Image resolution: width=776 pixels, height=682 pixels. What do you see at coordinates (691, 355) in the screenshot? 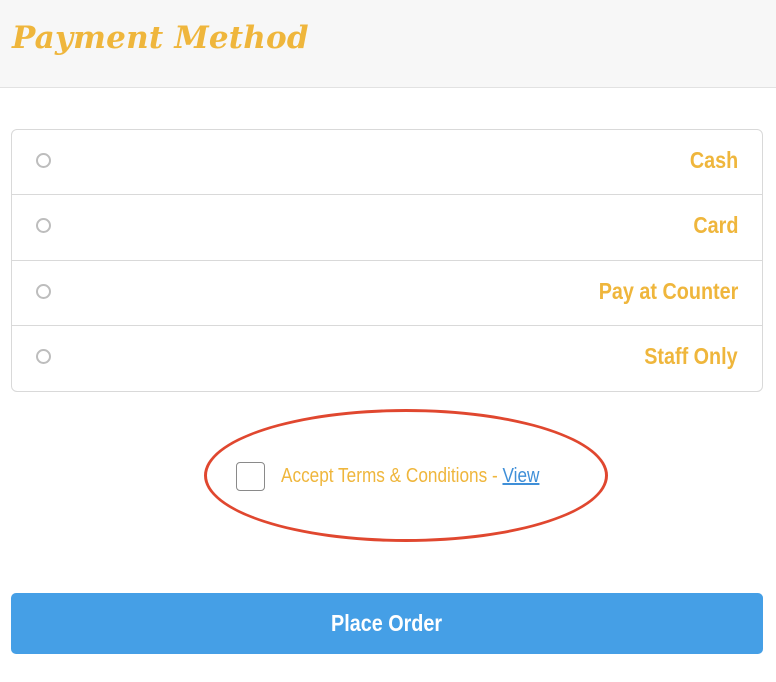
I see `payment-option-label: Staff Only` at bounding box center [691, 355].